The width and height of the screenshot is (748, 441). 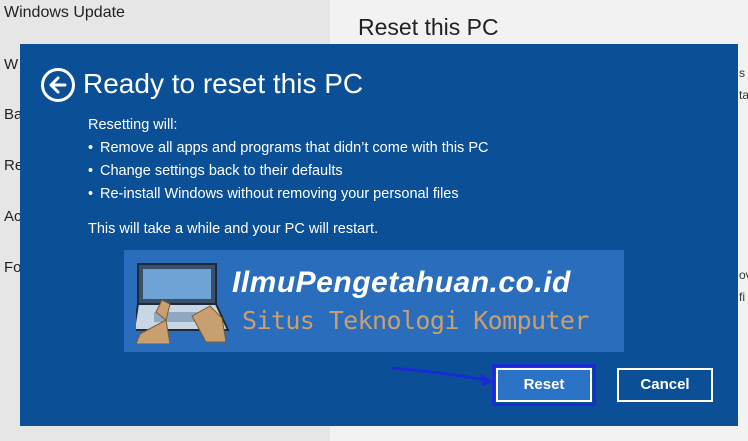 I want to click on reset-button: Reset, so click(x=544, y=385).